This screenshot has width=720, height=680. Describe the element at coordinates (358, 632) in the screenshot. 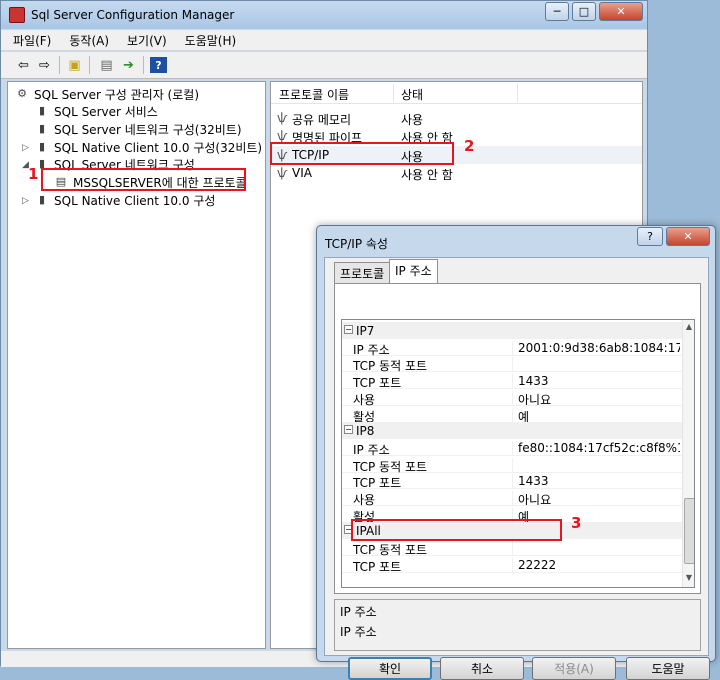

I see `description-text: IP 주소` at that location.